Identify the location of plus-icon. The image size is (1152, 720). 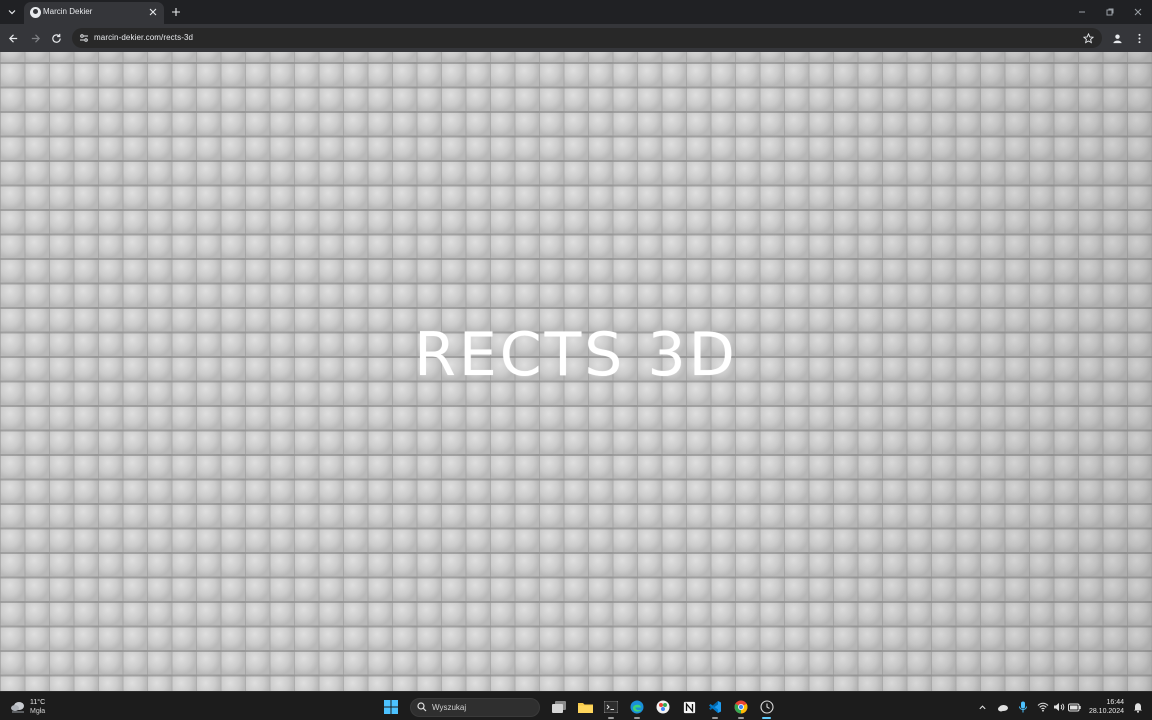
(176, 12).